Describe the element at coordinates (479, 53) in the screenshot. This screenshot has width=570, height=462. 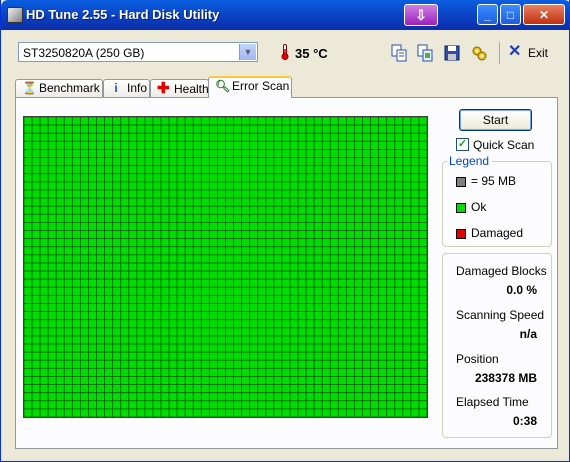
I see `options-icon` at that location.